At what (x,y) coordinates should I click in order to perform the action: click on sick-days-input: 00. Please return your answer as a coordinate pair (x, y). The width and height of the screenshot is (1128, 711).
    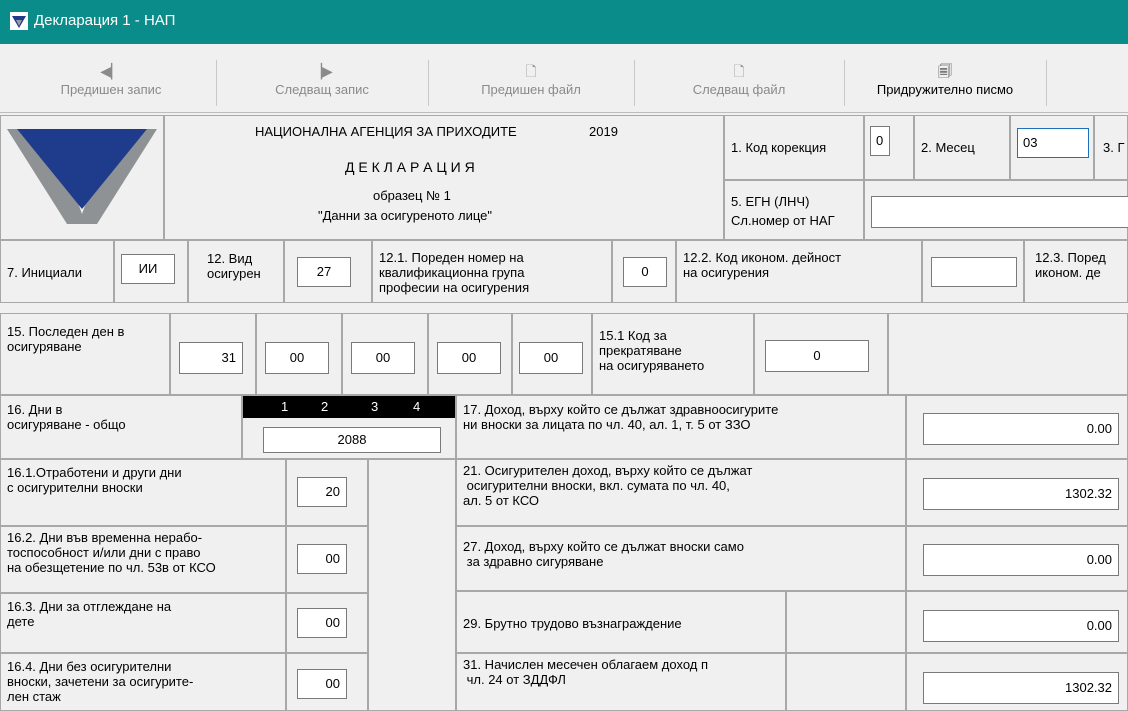
    Looking at the image, I should click on (322, 559).